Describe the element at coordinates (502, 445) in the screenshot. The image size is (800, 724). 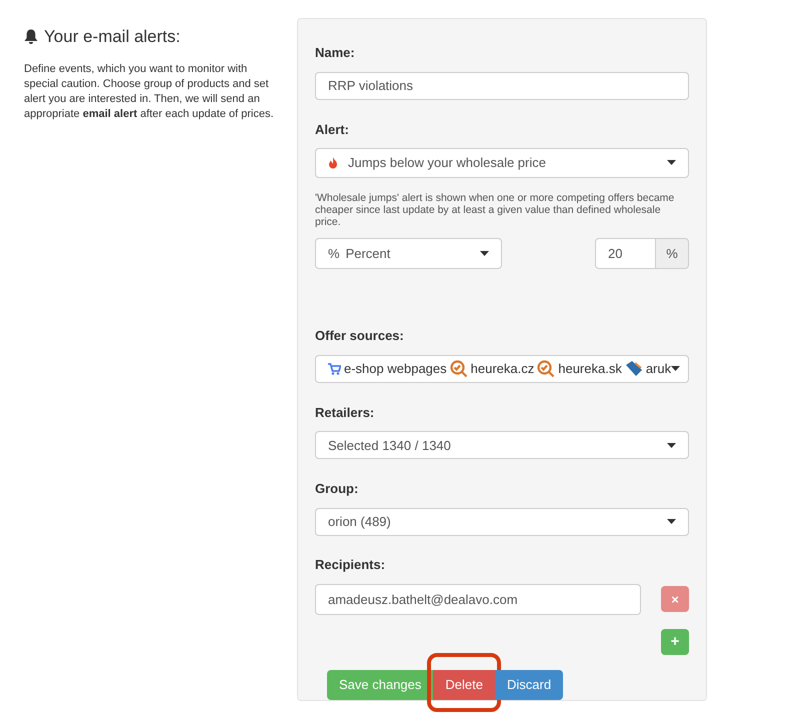
I see `retailers-select: Selected 1340 / 1340` at that location.